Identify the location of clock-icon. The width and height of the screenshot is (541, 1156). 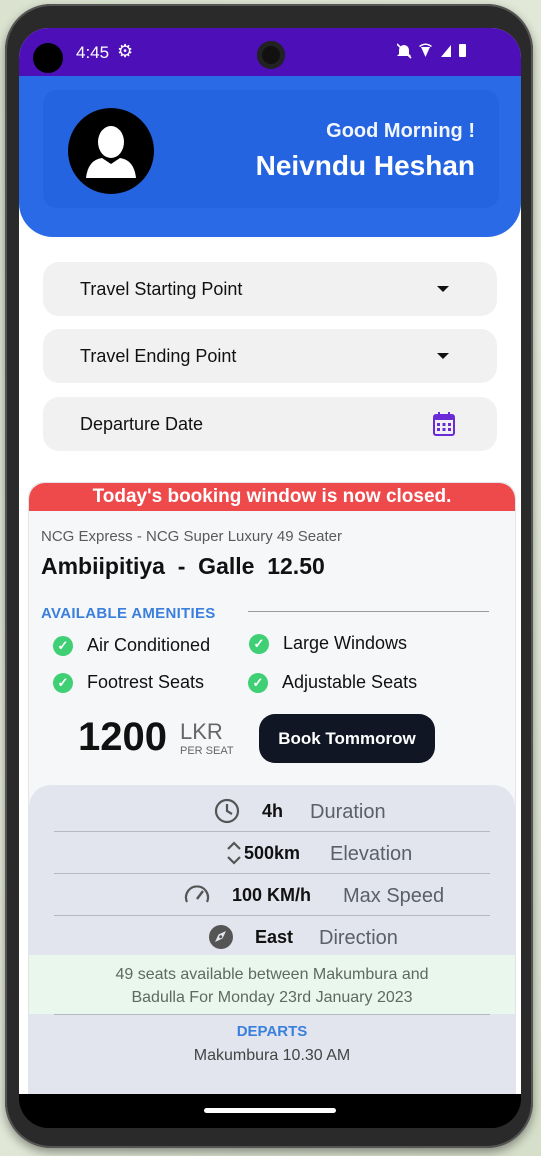
(227, 811).